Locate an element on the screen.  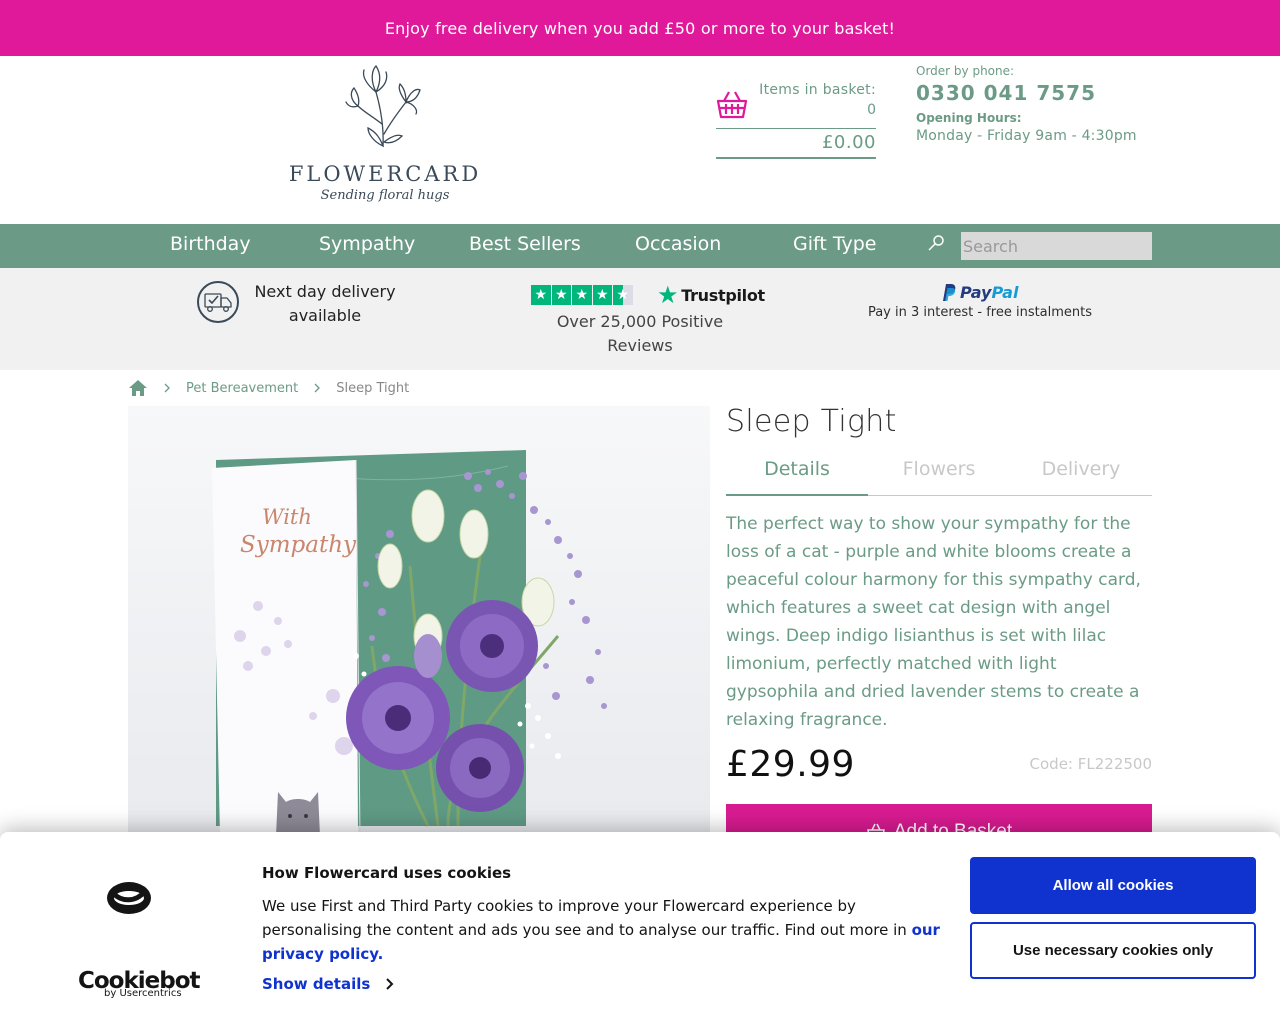
paypal-instalments-text: Pay in 3 interest - free instalments is located at coordinates (980, 312).